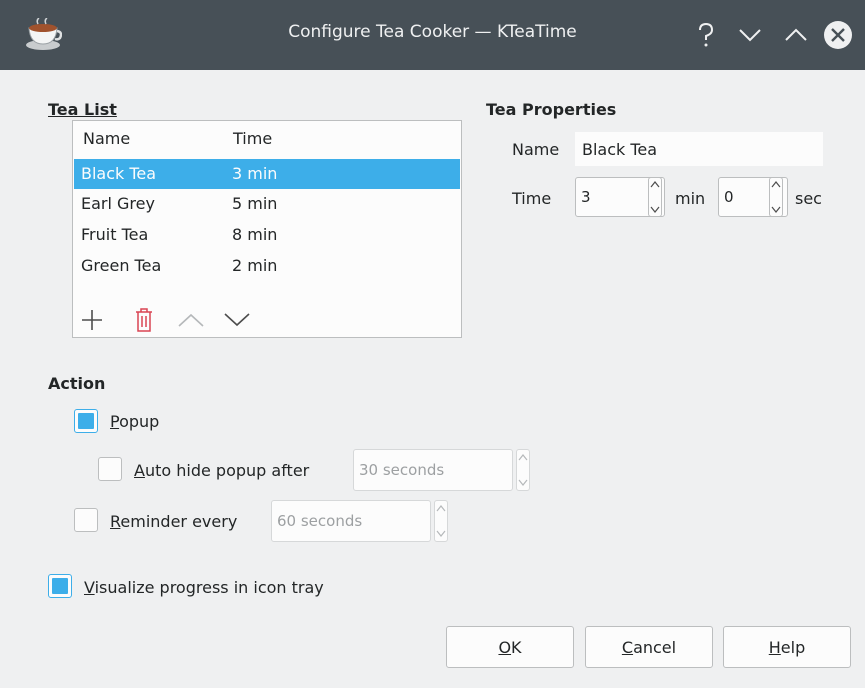 The image size is (865, 688). What do you see at coordinates (92, 320) in the screenshot?
I see `add-icon` at bounding box center [92, 320].